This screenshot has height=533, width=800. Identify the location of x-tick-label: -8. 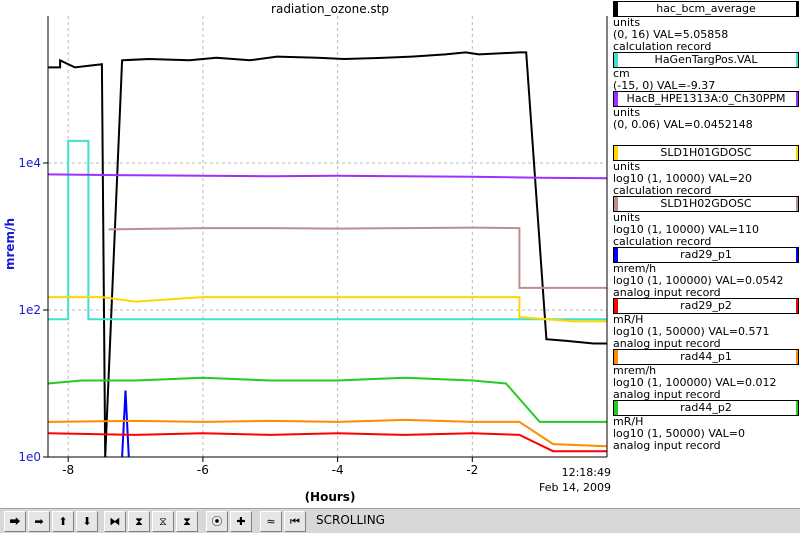
(68, 470).